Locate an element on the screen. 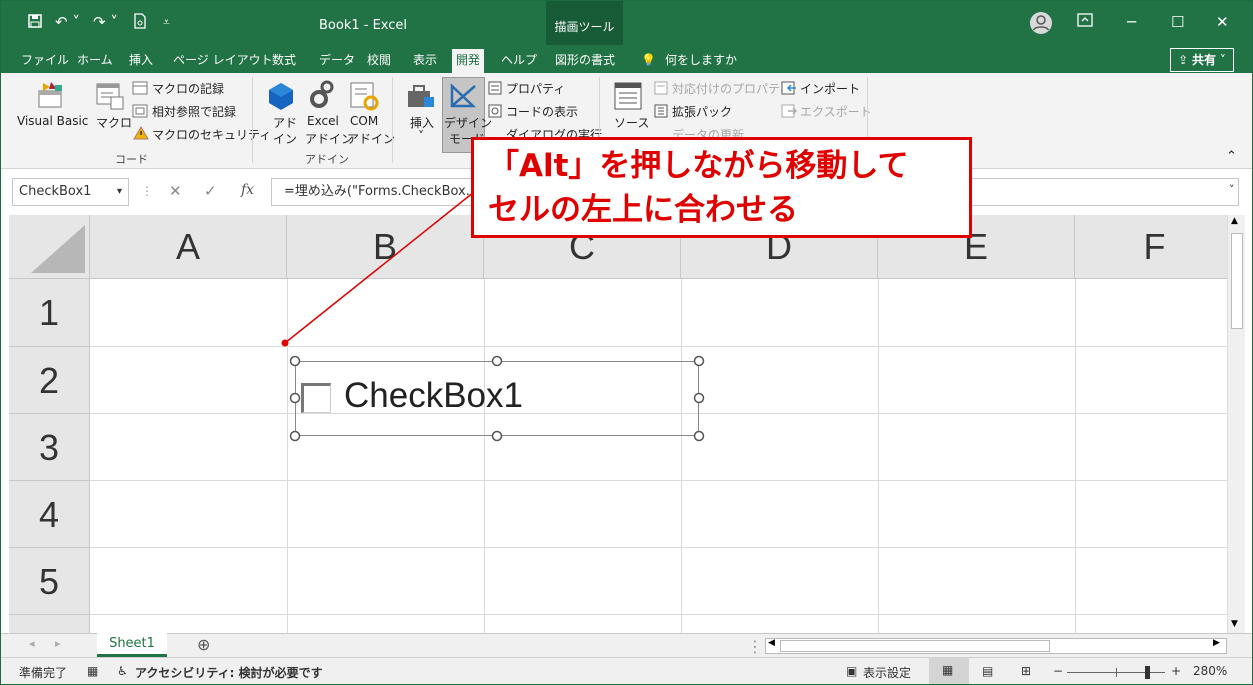  zoom-in-icon: + is located at coordinates (1176, 671).